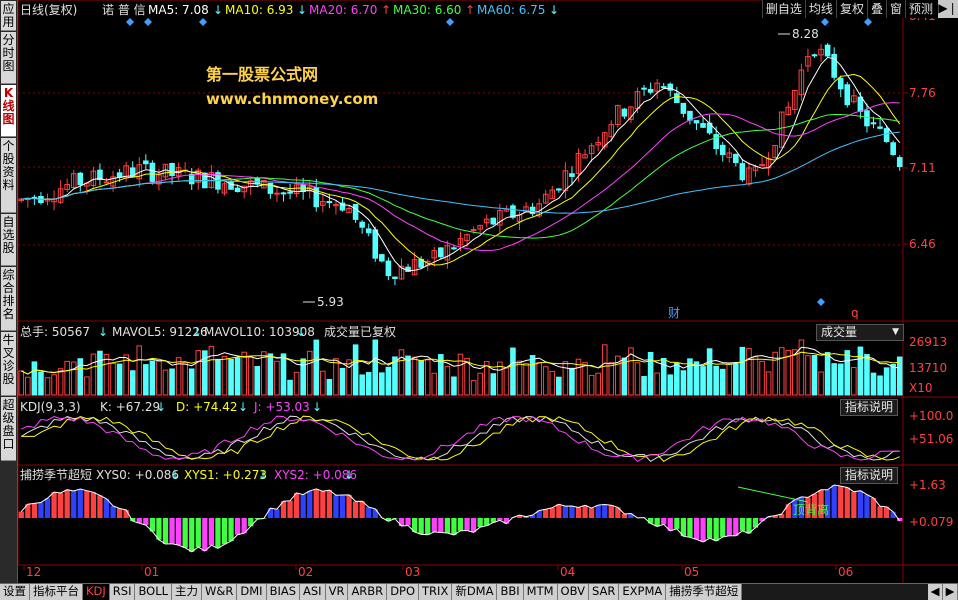 This screenshot has height=600, width=958. I want to click on indicator-tab-20: 捕捞季节超短, so click(704, 592).